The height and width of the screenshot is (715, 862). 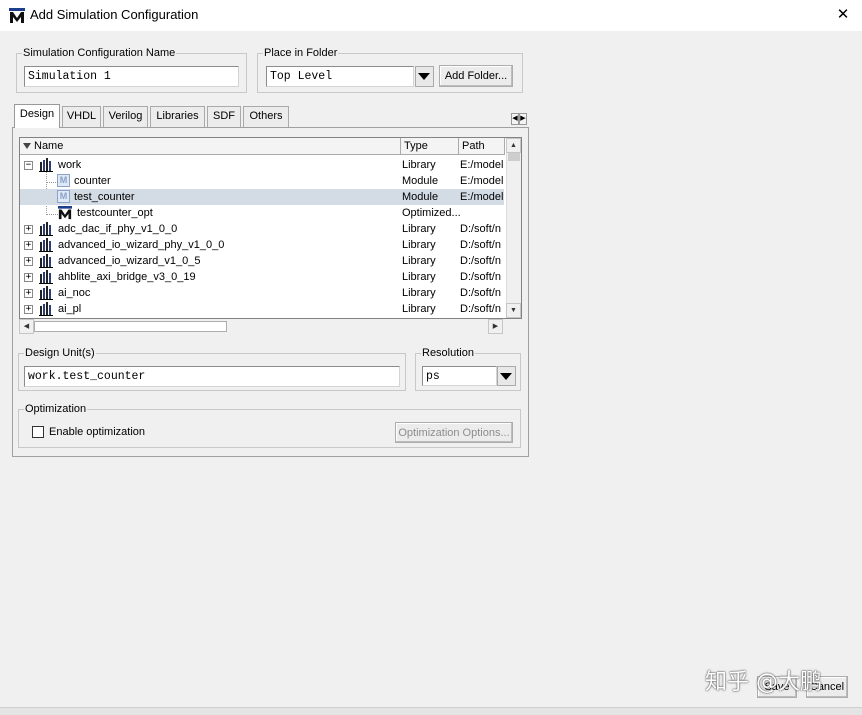 I want to click on tab-verilog: Verilog, so click(x=125, y=116).